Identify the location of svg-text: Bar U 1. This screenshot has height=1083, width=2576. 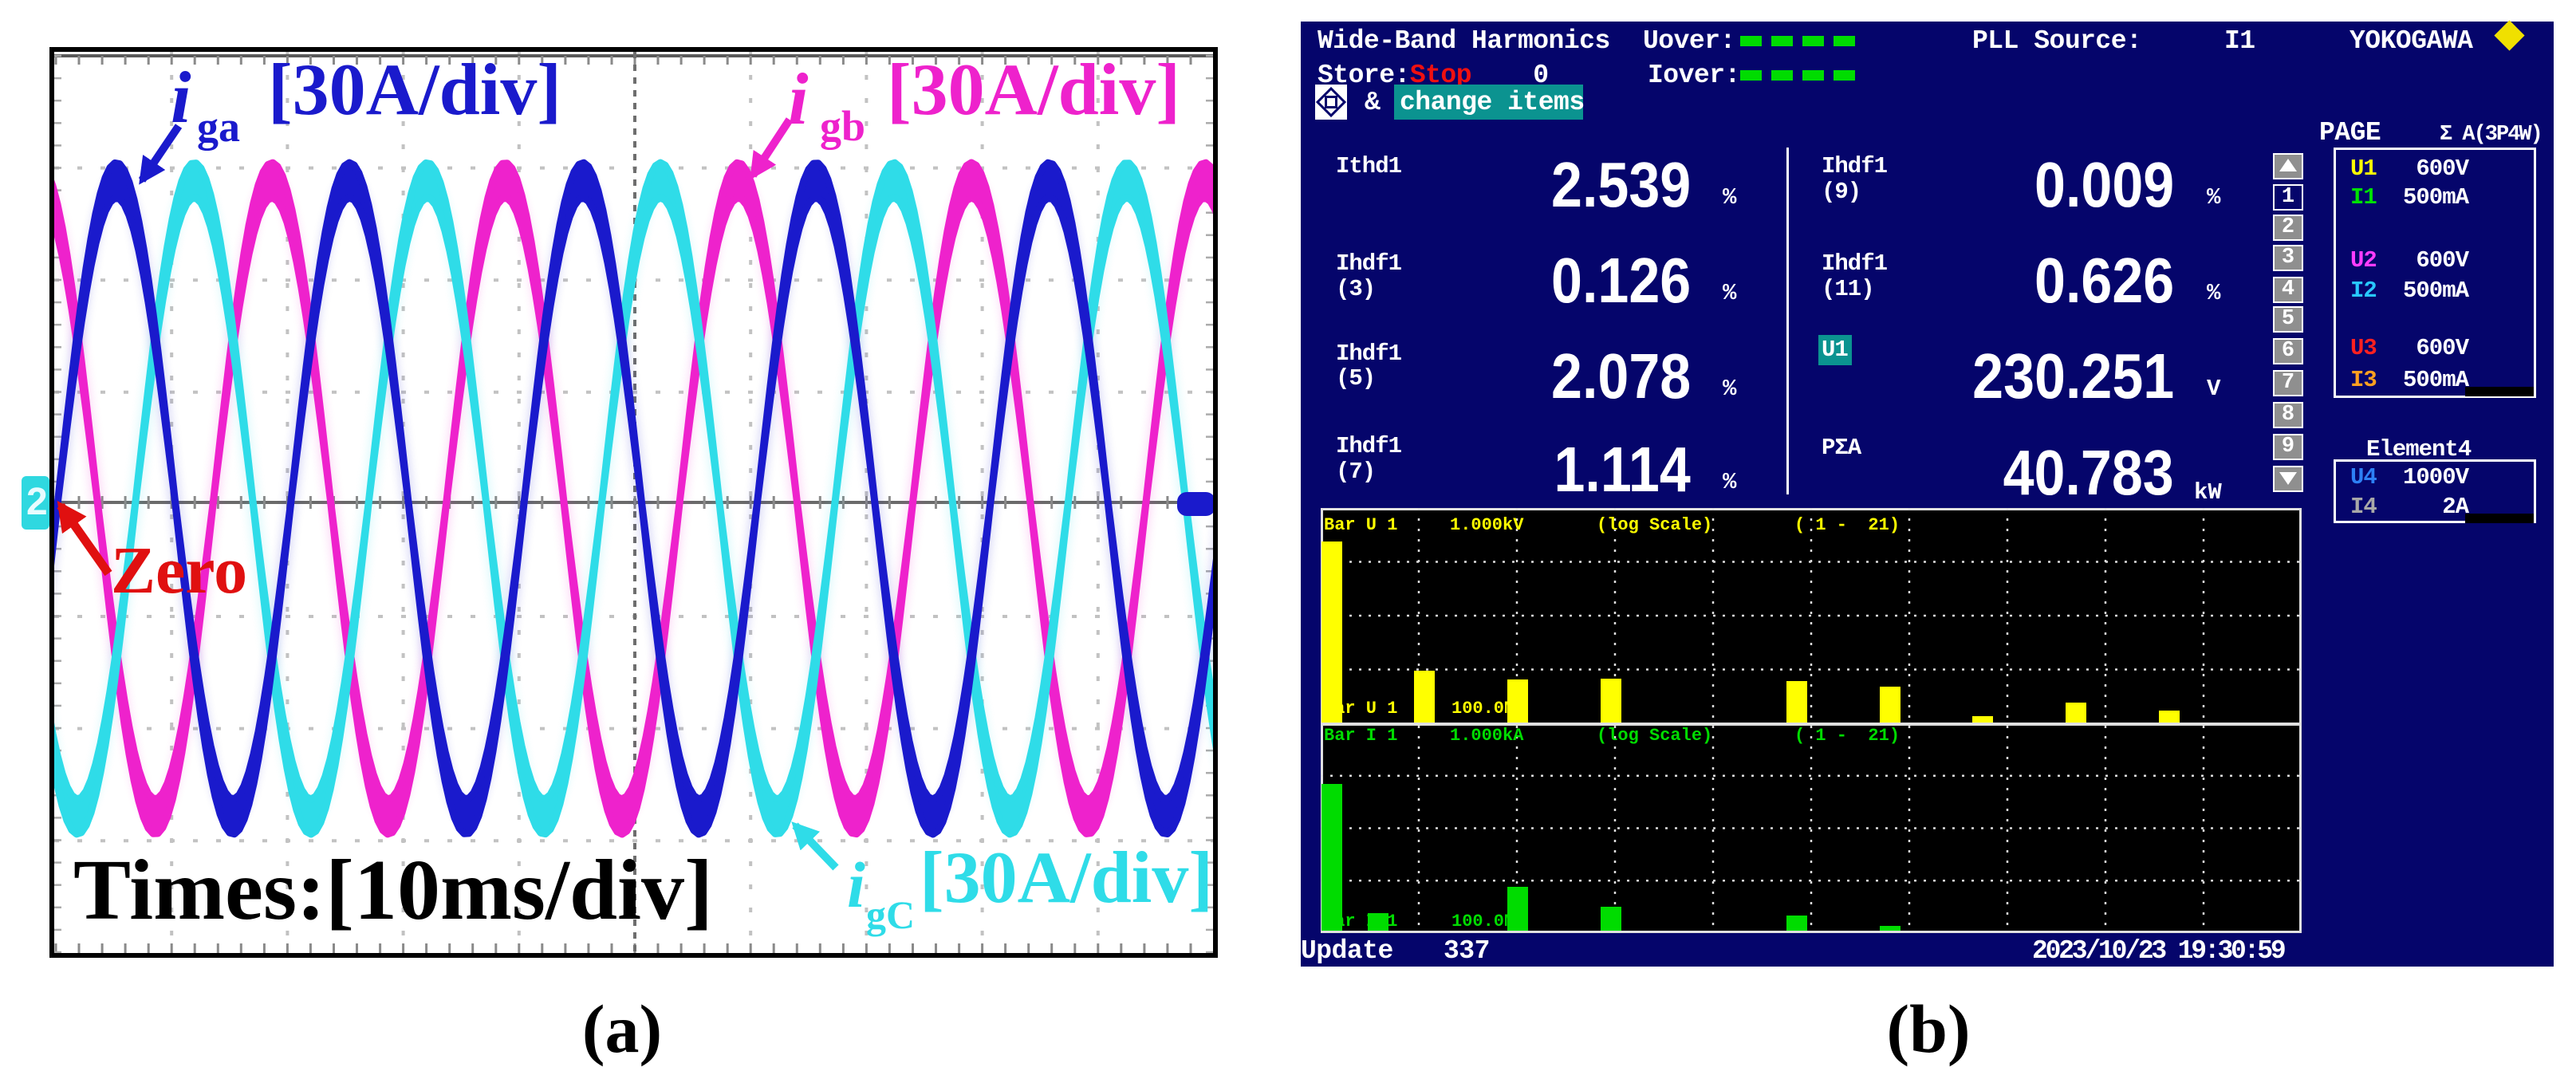
(1360, 525).